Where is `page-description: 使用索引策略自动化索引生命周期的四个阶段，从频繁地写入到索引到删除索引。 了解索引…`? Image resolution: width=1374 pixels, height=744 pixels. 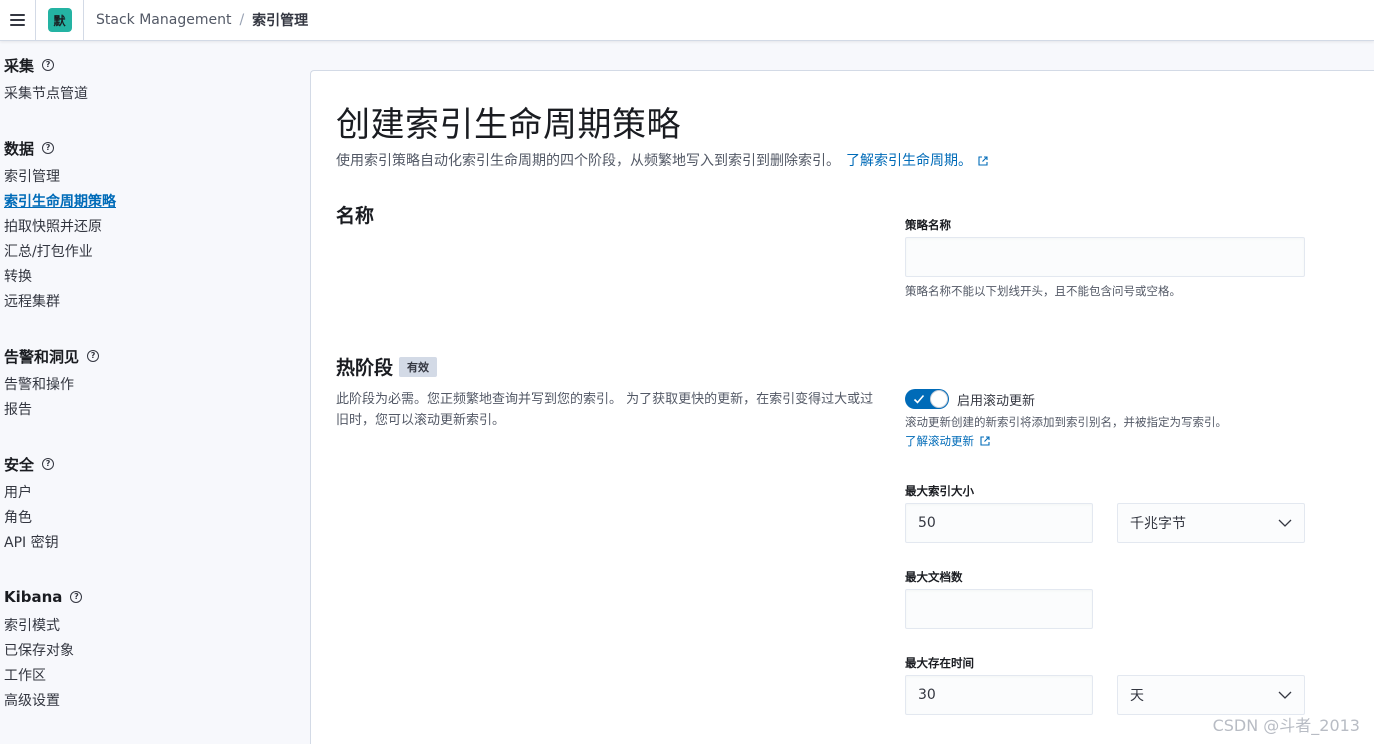 page-description: 使用索引策略自动化索引生命周期的四个阶段，从频繁地写入到索引到删除索引。 了解索引… is located at coordinates (662, 160).